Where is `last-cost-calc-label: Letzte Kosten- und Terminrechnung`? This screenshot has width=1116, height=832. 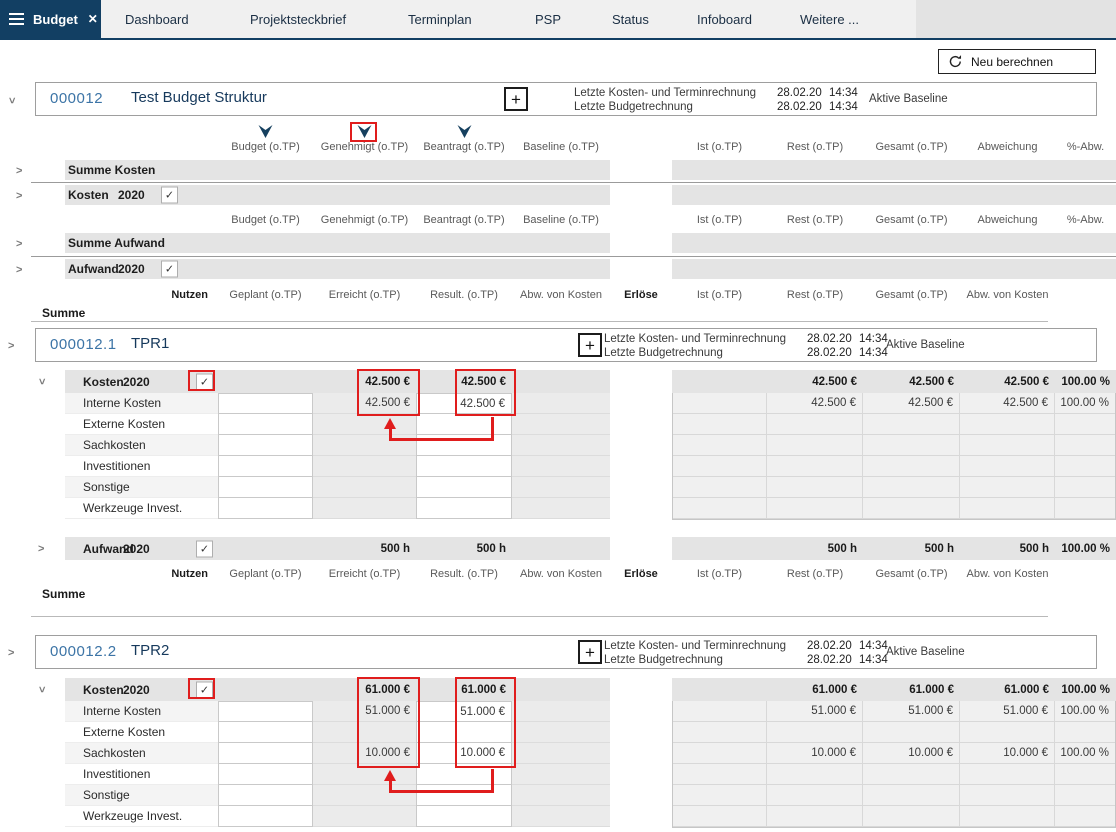
last-cost-calc-label: Letzte Kosten- und Terminrechnung is located at coordinates (665, 93).